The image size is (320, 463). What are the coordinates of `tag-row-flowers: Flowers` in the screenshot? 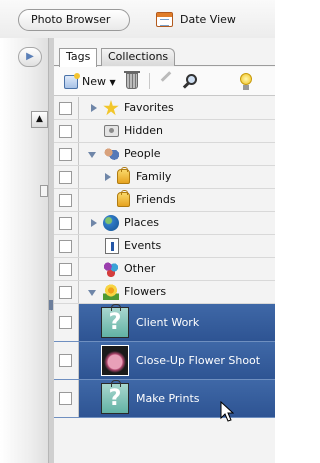 It's located at (164, 292).